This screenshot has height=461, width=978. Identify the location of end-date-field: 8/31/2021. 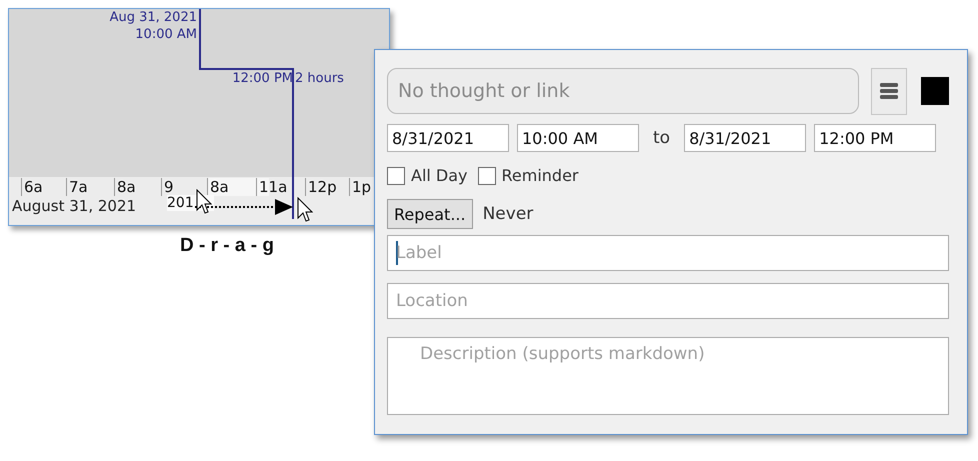
(745, 138).